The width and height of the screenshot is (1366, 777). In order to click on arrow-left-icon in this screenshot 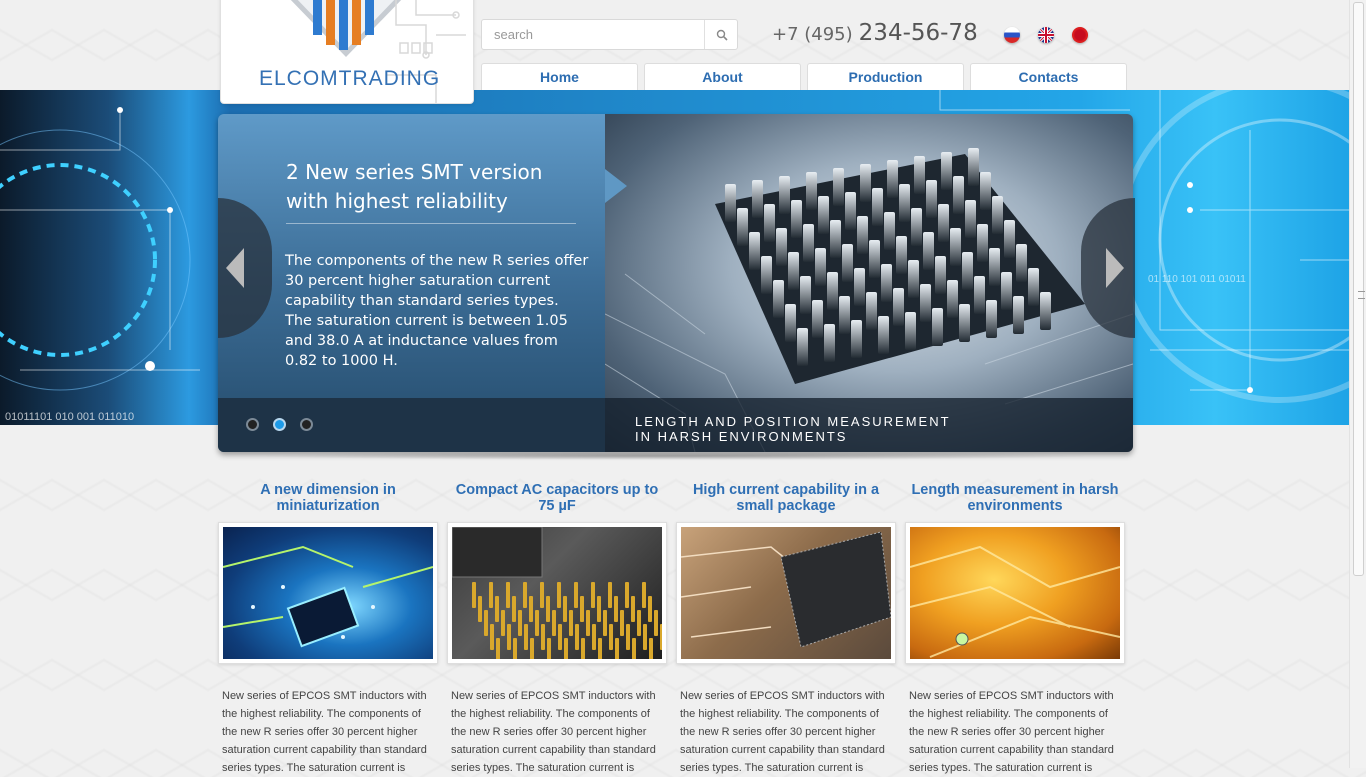, I will do `click(235, 268)`.